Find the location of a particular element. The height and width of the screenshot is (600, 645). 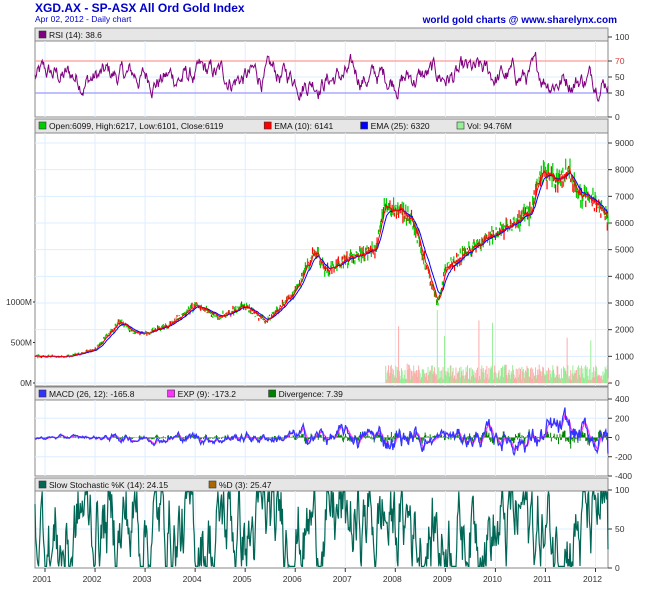

price-legend-label: EMA (10): 6141 is located at coordinates (303, 126).